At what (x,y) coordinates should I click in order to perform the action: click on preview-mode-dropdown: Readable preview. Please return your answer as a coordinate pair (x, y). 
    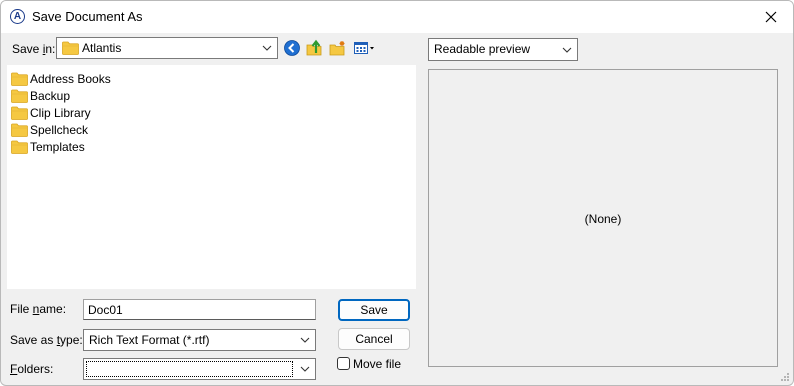
    Looking at the image, I should click on (503, 49).